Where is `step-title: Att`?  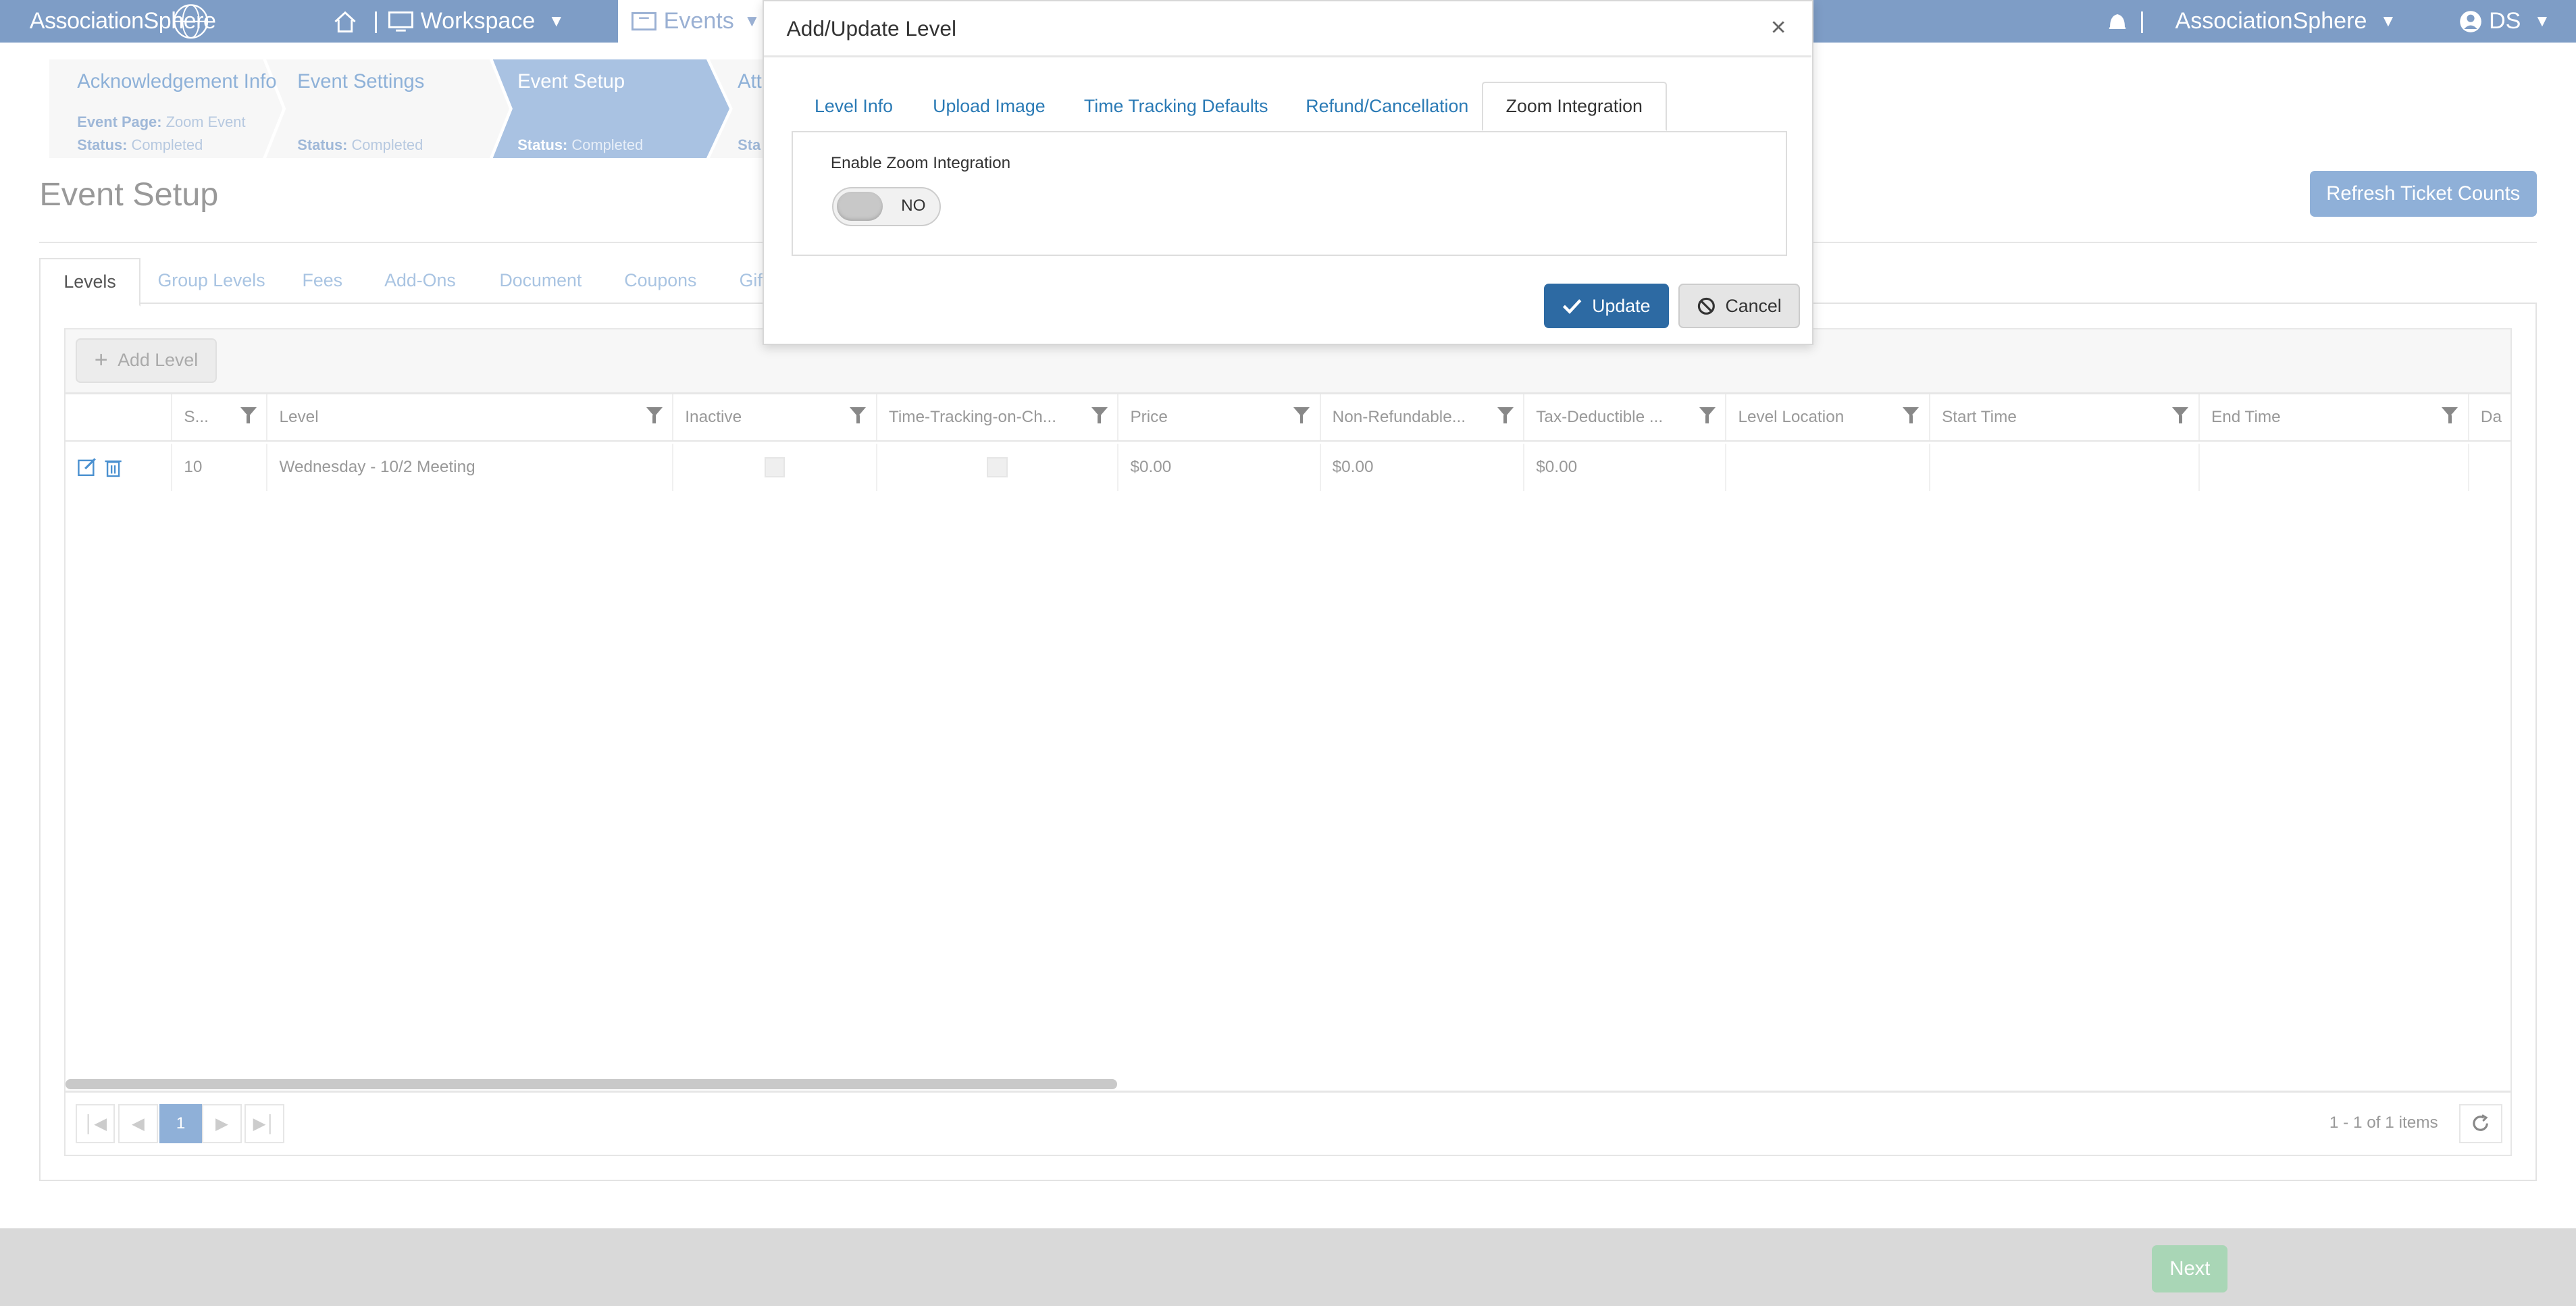 step-title: Att is located at coordinates (750, 81).